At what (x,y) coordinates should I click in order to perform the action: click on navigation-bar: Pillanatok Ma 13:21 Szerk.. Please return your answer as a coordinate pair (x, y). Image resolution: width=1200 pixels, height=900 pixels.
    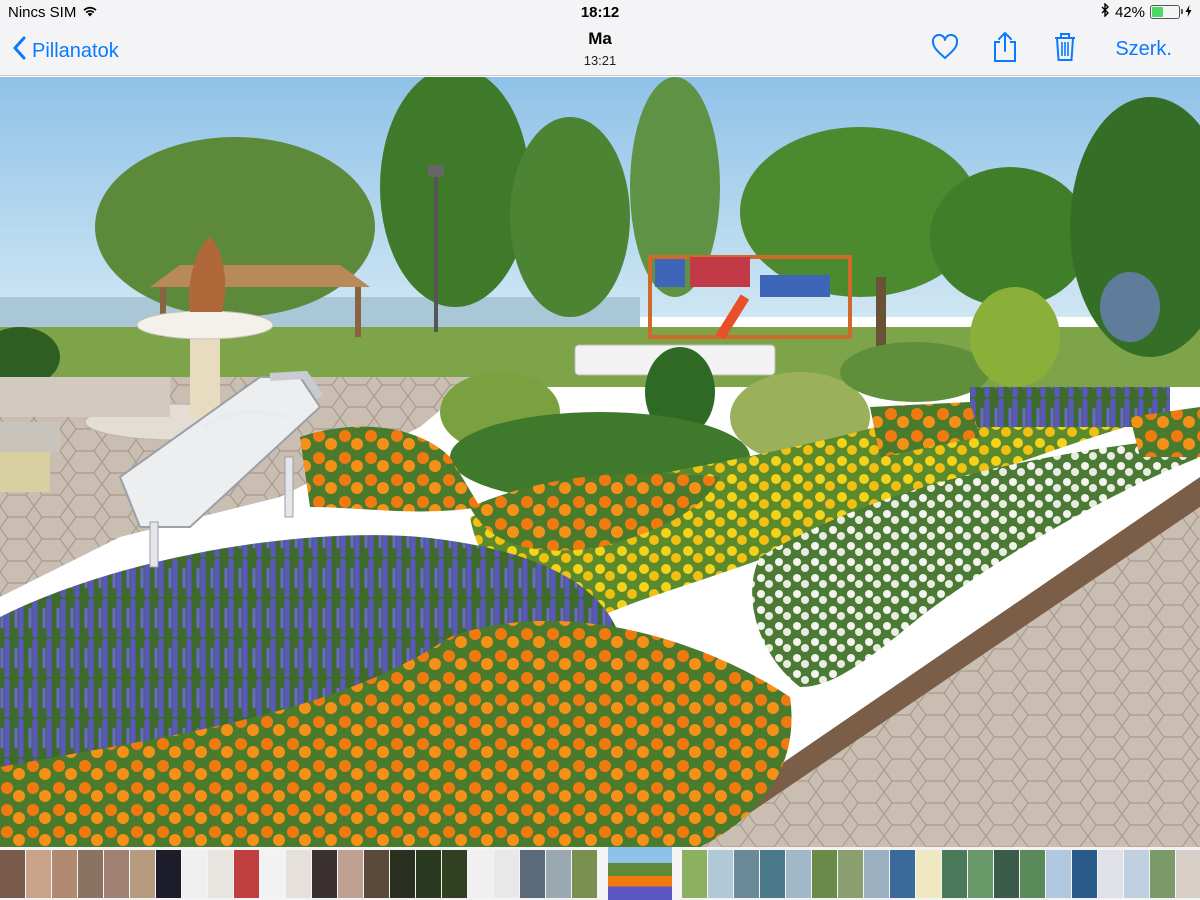
    Looking at the image, I should click on (600, 50).